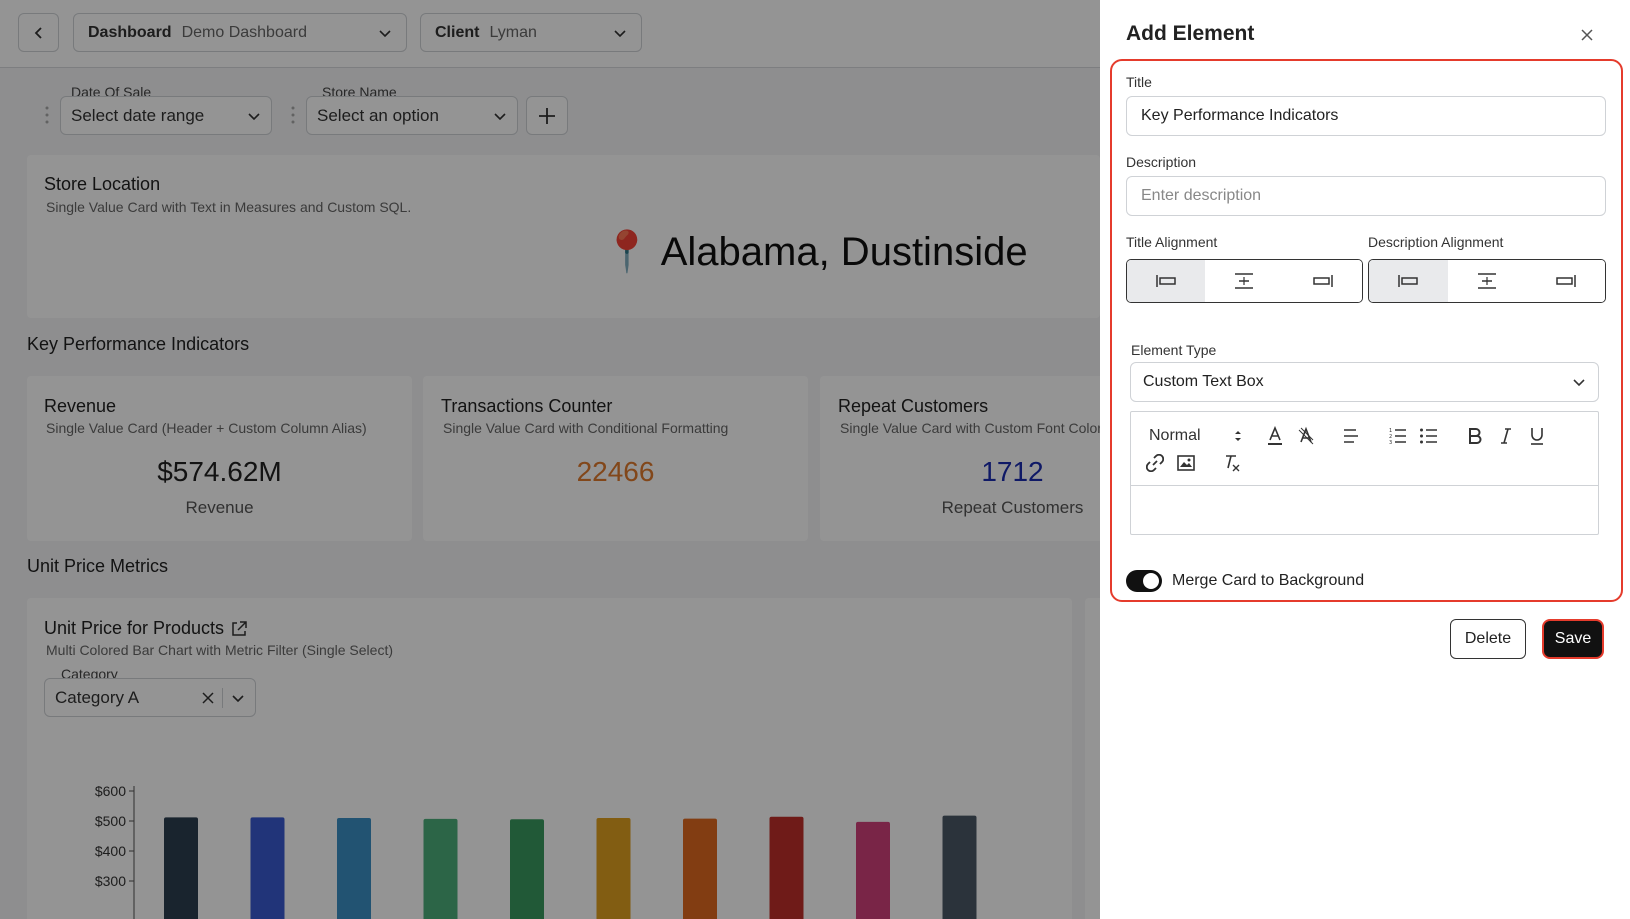 The image size is (1630, 919). What do you see at coordinates (1190, 33) in the screenshot?
I see `drawer-title: Add Element` at bounding box center [1190, 33].